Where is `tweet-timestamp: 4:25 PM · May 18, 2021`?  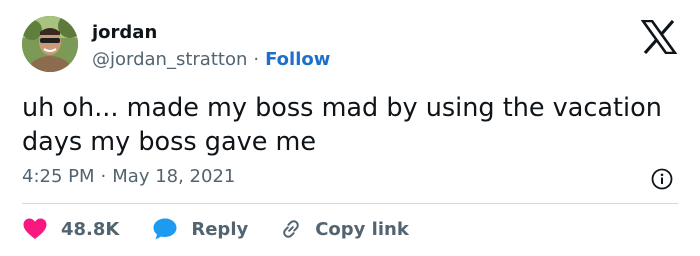
tweet-timestamp: 4:25 PM · May 18, 2021 is located at coordinates (128, 177).